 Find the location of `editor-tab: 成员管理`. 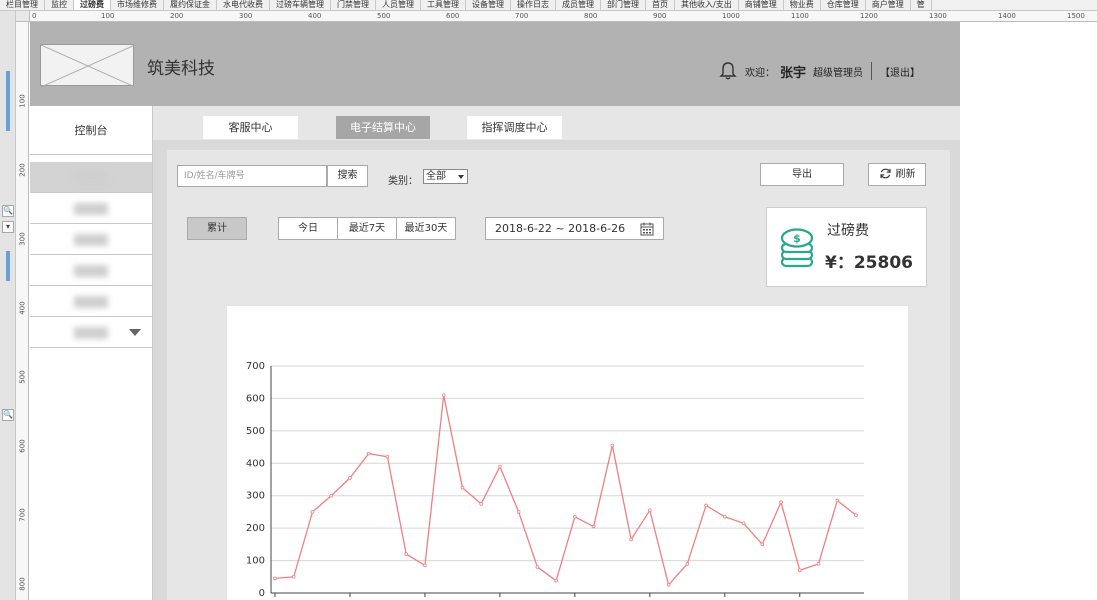

editor-tab: 成员管理 is located at coordinates (578, 5).